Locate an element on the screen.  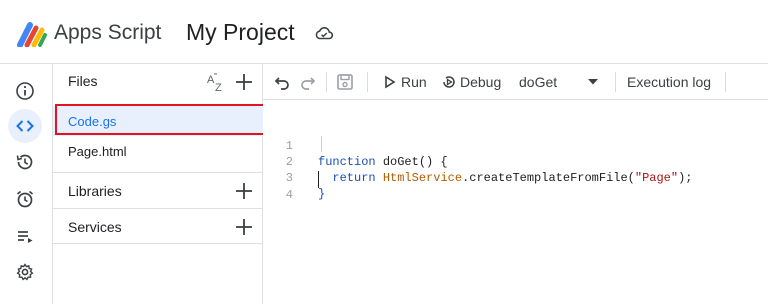
debug-button: Debug is located at coordinates (471, 82).